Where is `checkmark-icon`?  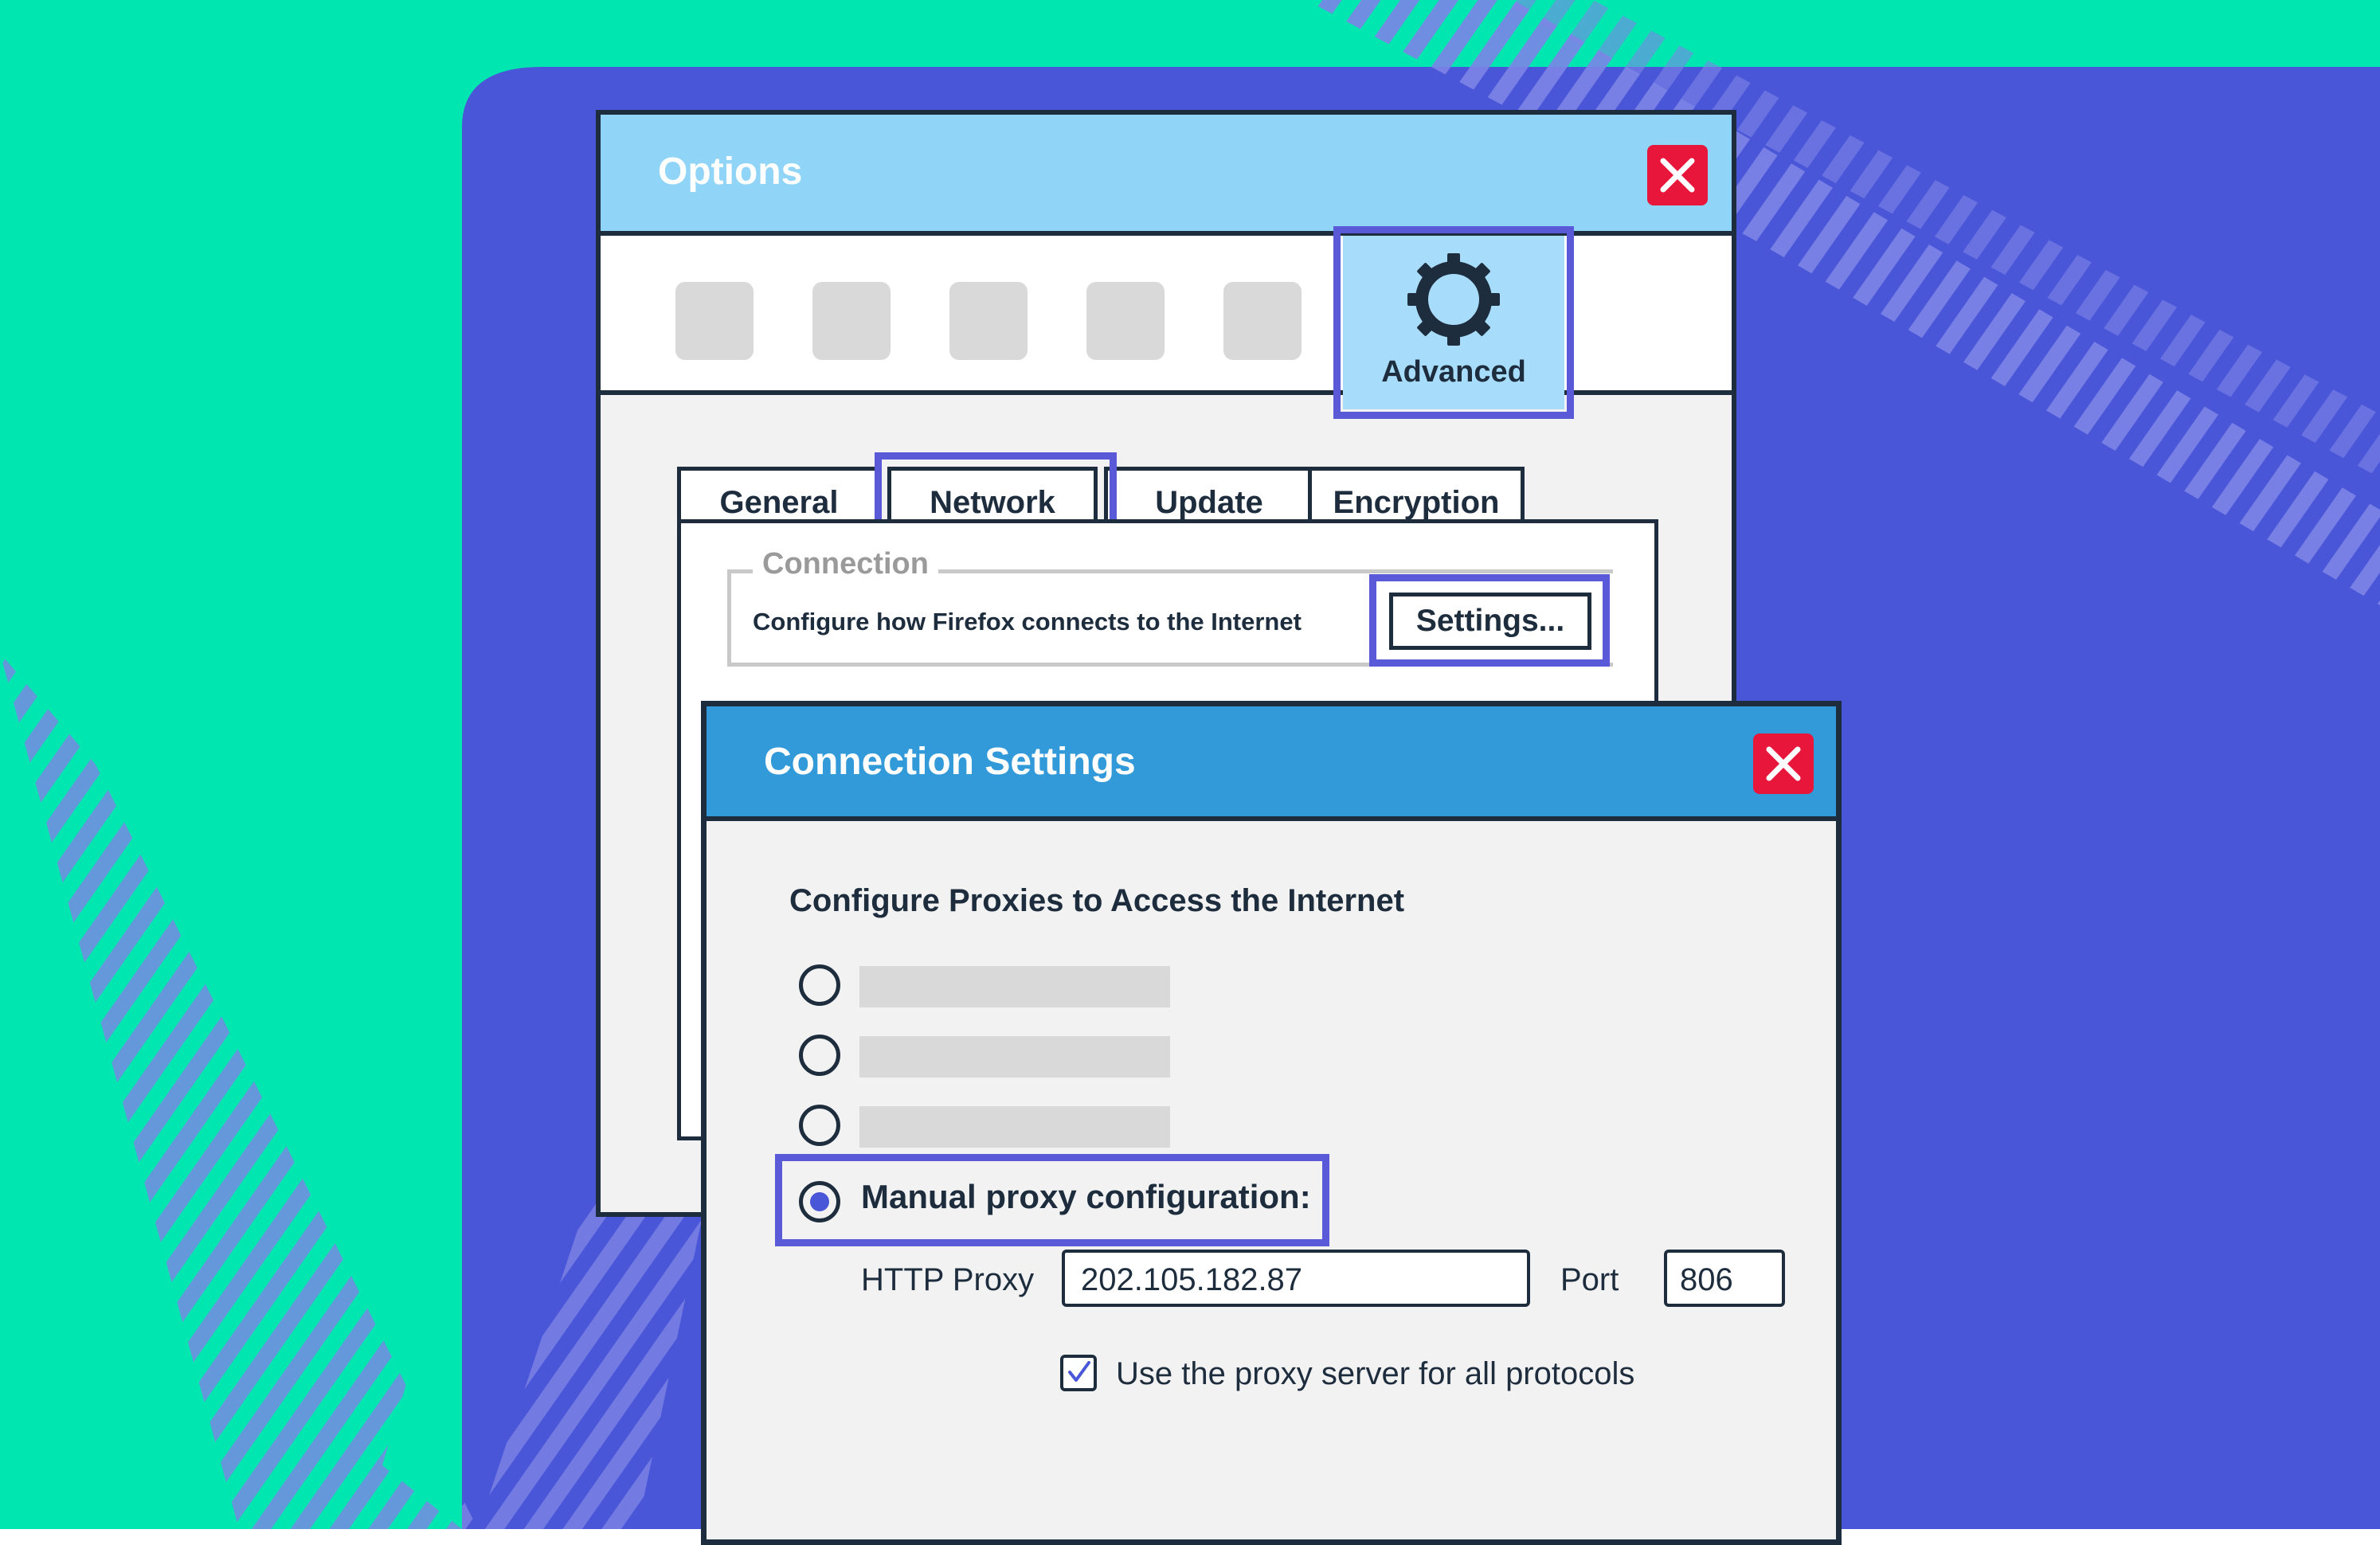
checkmark-icon is located at coordinates (1079, 1371).